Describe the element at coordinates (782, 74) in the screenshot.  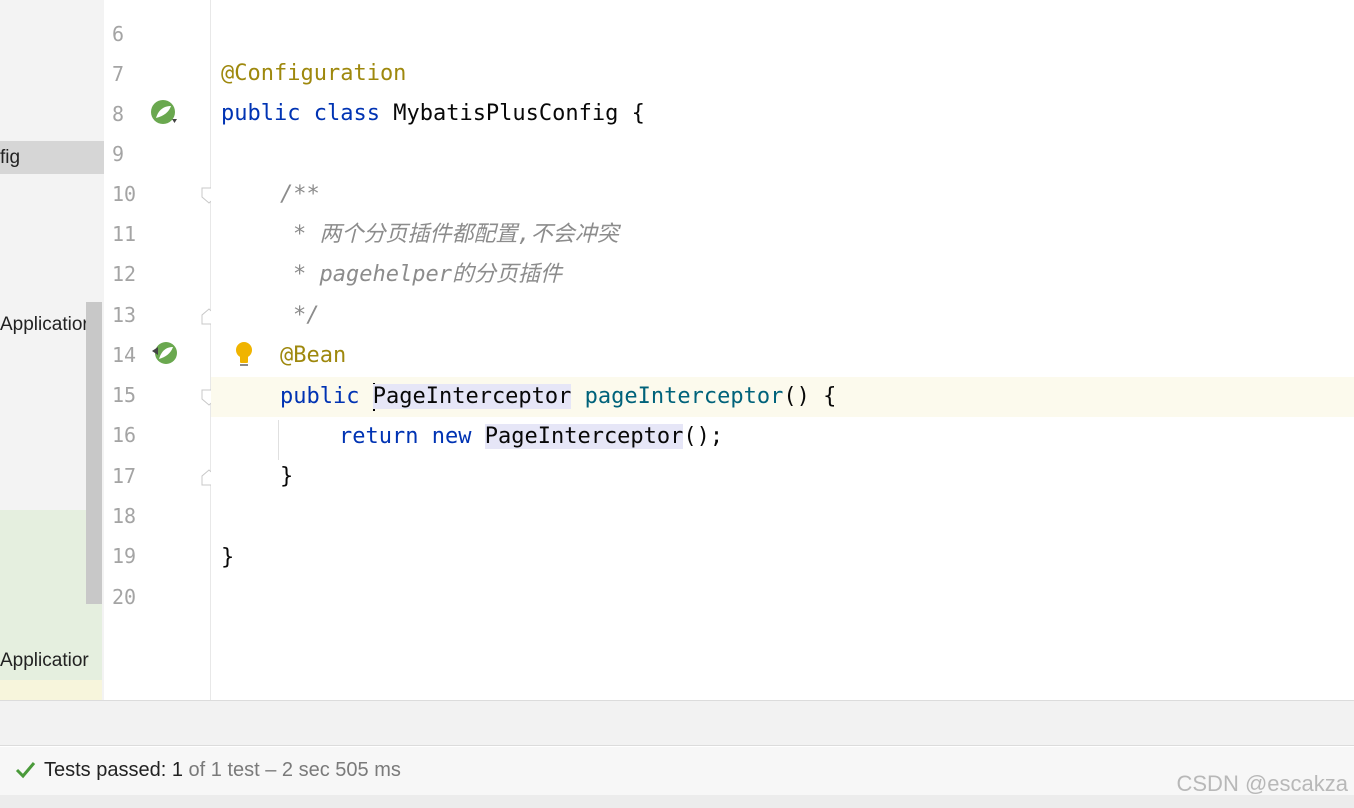
I see `code-line-7: @Configuration` at that location.